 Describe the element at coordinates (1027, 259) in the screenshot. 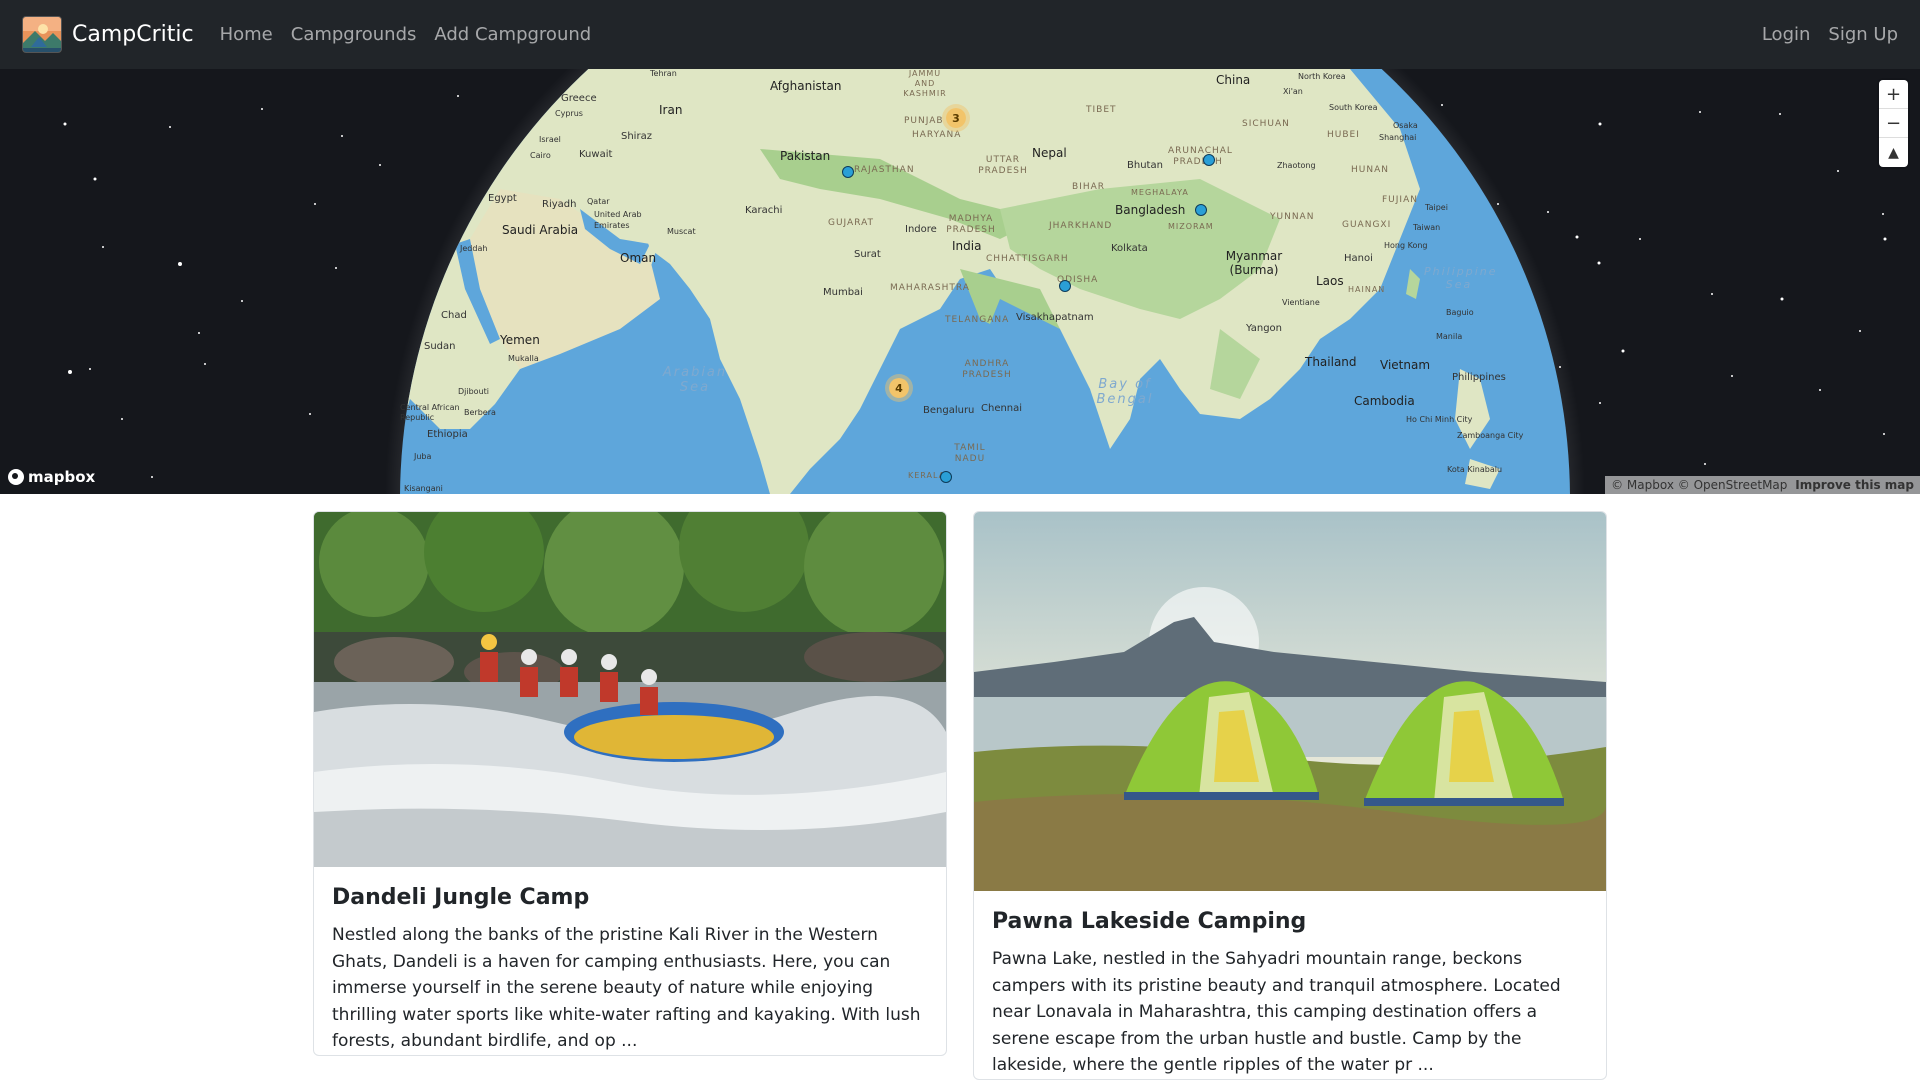

I see `map-region-chhattisgarh: CHHATTISGARH` at that location.